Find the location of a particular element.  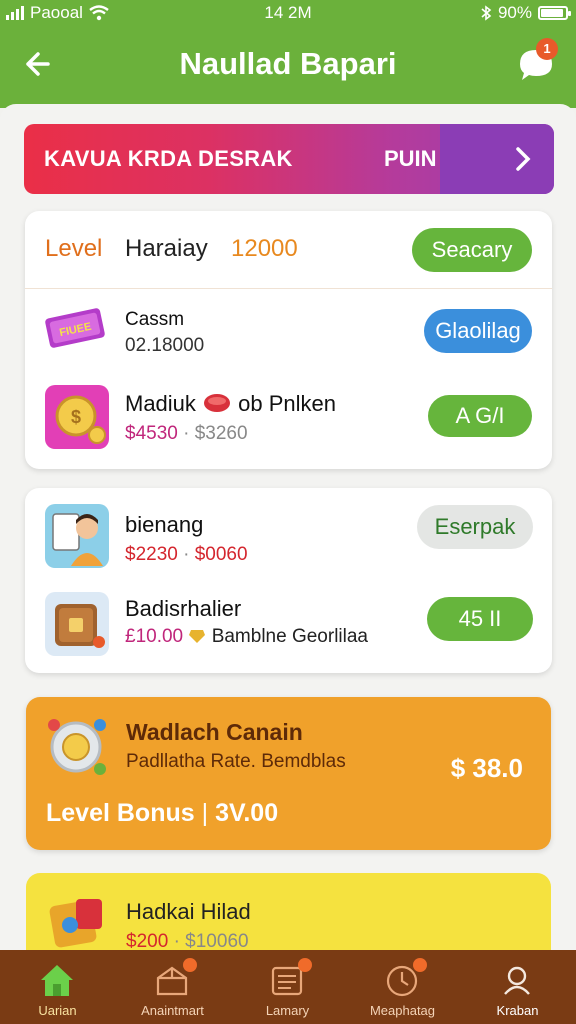

gift-box-icon is located at coordinates (75, 923).